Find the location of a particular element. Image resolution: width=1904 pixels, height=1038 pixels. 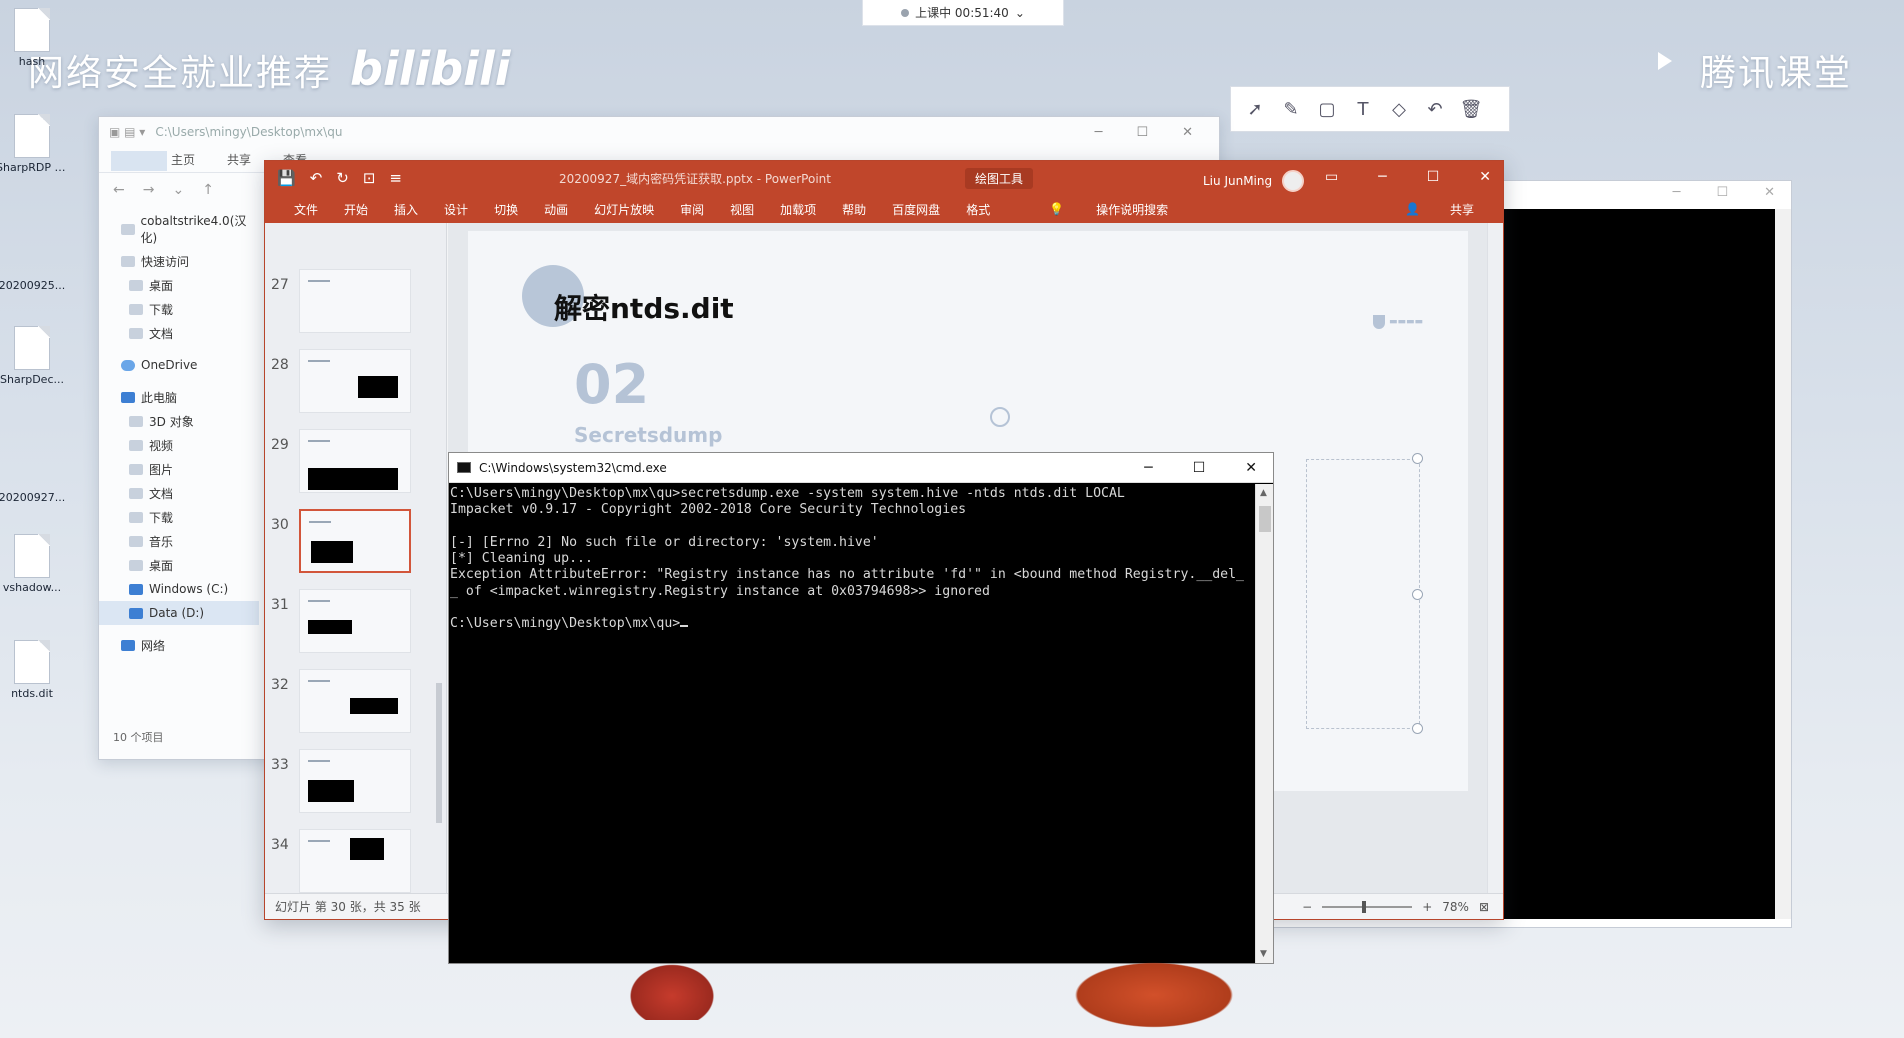

nav-tree-item: 视频 is located at coordinates (179, 445).